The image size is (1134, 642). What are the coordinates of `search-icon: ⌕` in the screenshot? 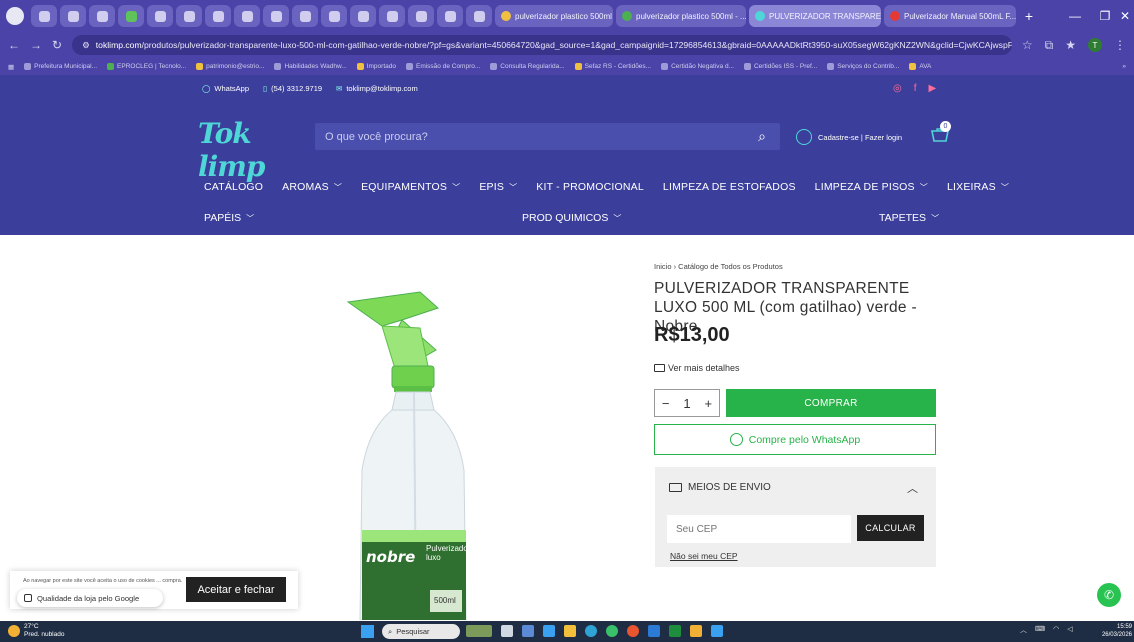 It's located at (762, 136).